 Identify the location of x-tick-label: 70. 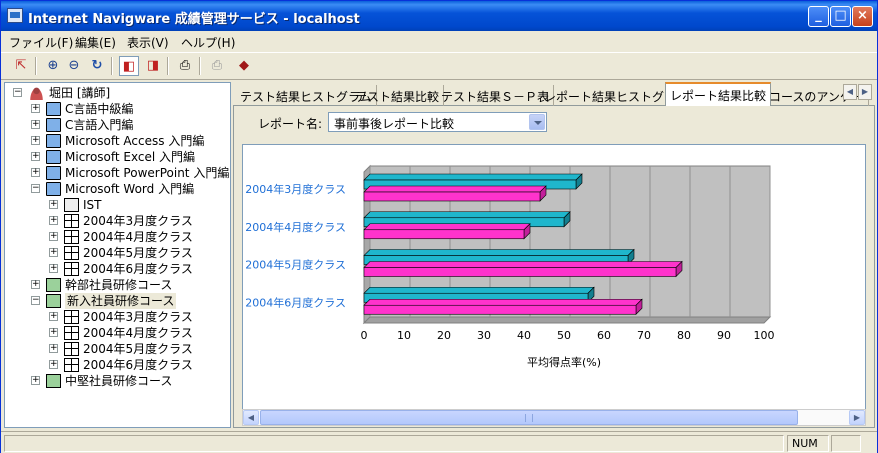
(644, 335).